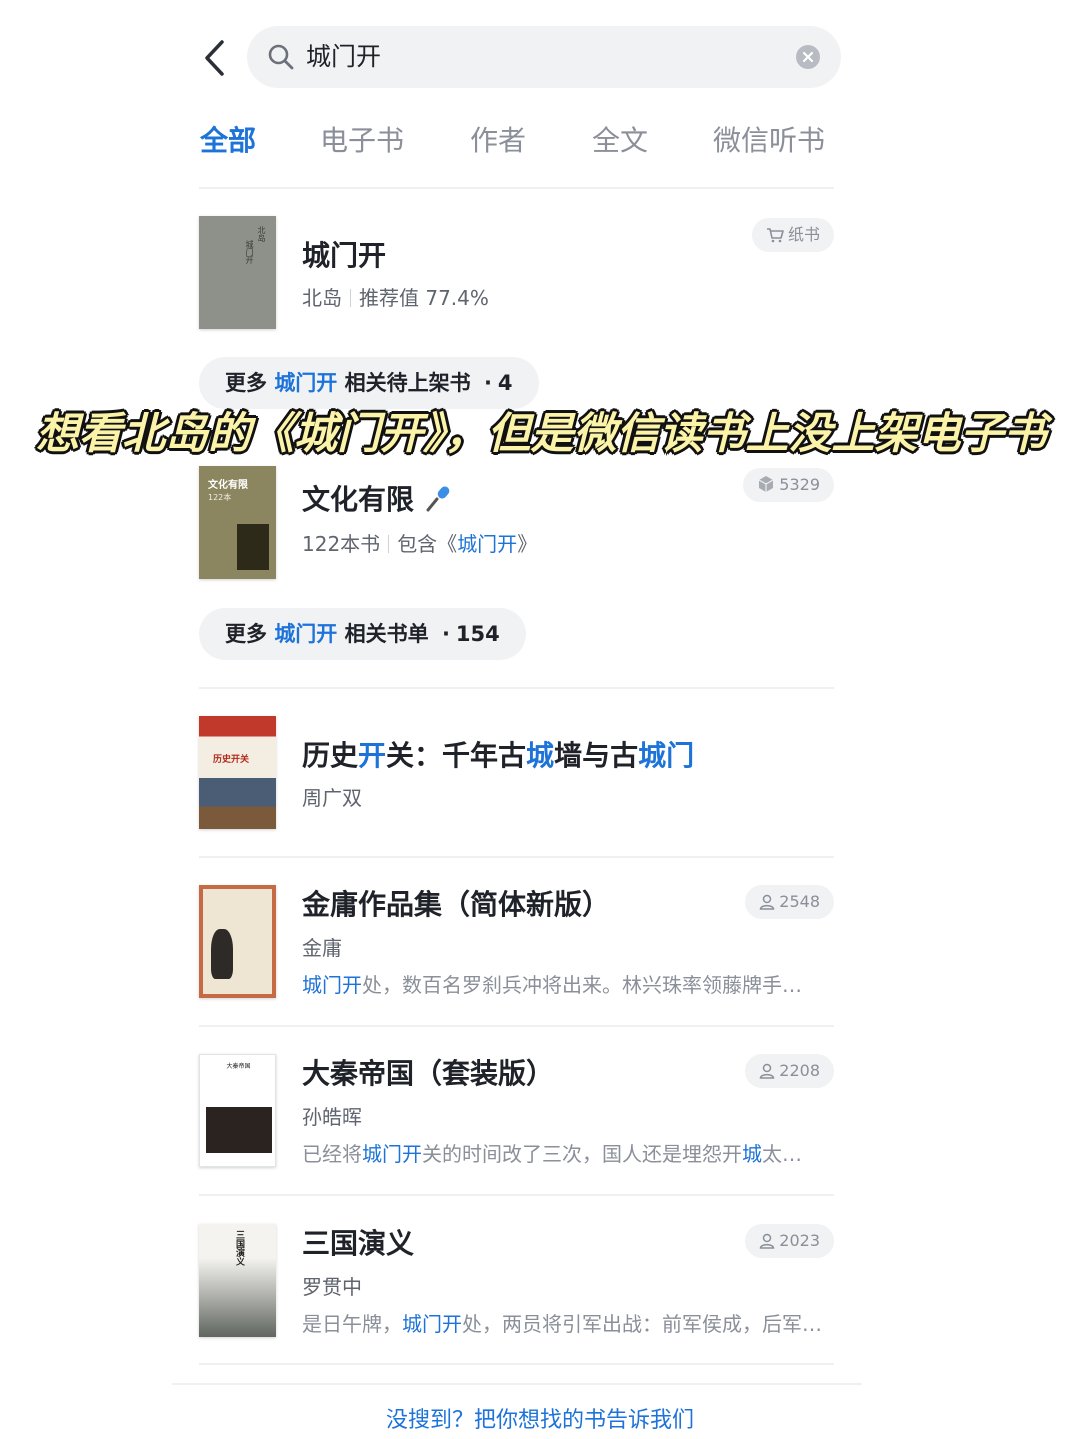 The image size is (1080, 1439). What do you see at coordinates (237, 272) in the screenshot?
I see `book-cover: 北岛 城门开` at bounding box center [237, 272].